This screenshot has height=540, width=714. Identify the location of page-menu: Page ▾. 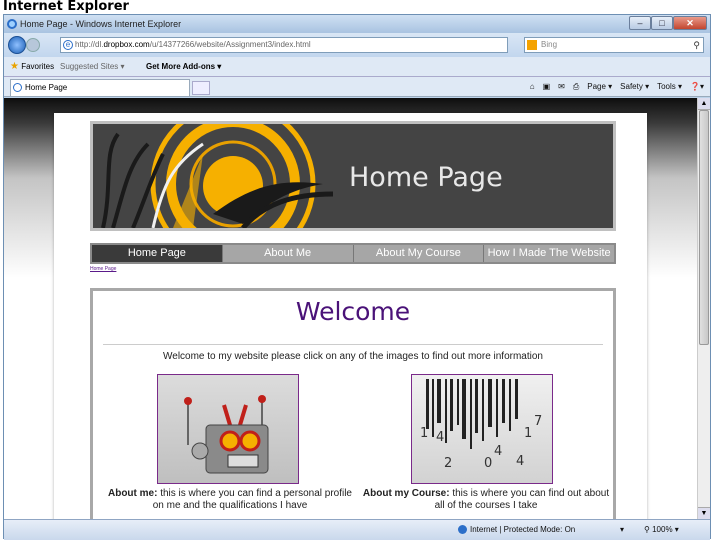
(599, 87).